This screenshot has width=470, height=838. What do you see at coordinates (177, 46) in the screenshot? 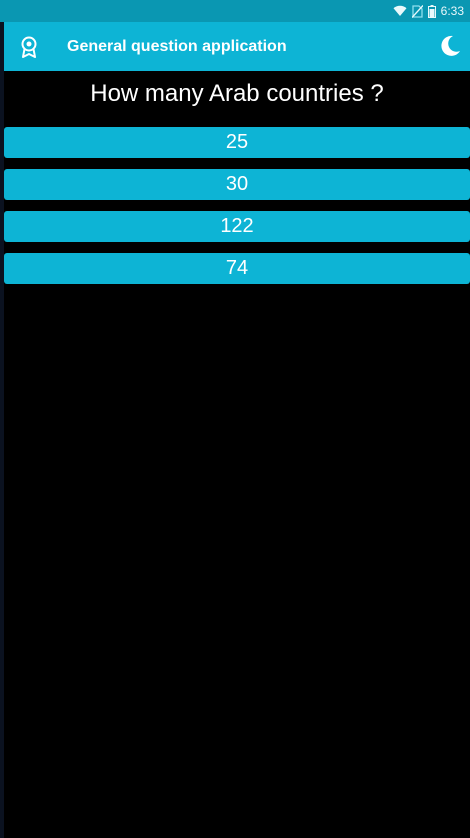
I see `app-title: General question application` at bounding box center [177, 46].